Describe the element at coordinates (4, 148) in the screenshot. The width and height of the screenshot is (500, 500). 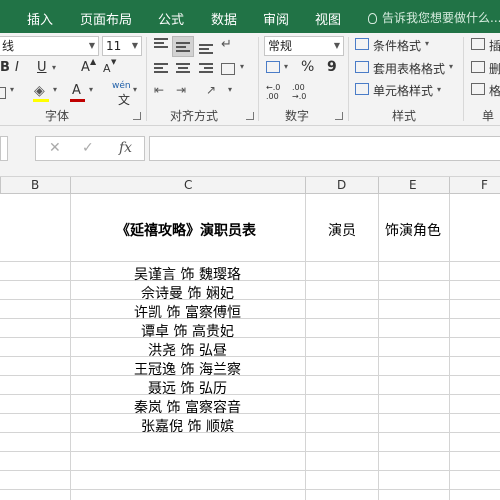
I see `name-box` at that location.